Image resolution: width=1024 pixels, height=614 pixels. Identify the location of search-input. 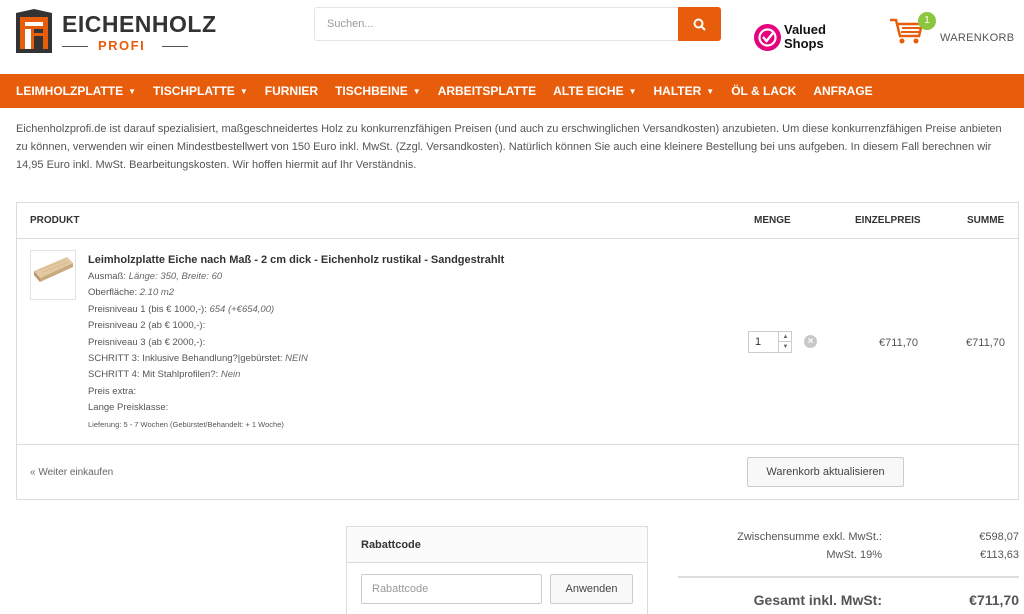
(496, 24).